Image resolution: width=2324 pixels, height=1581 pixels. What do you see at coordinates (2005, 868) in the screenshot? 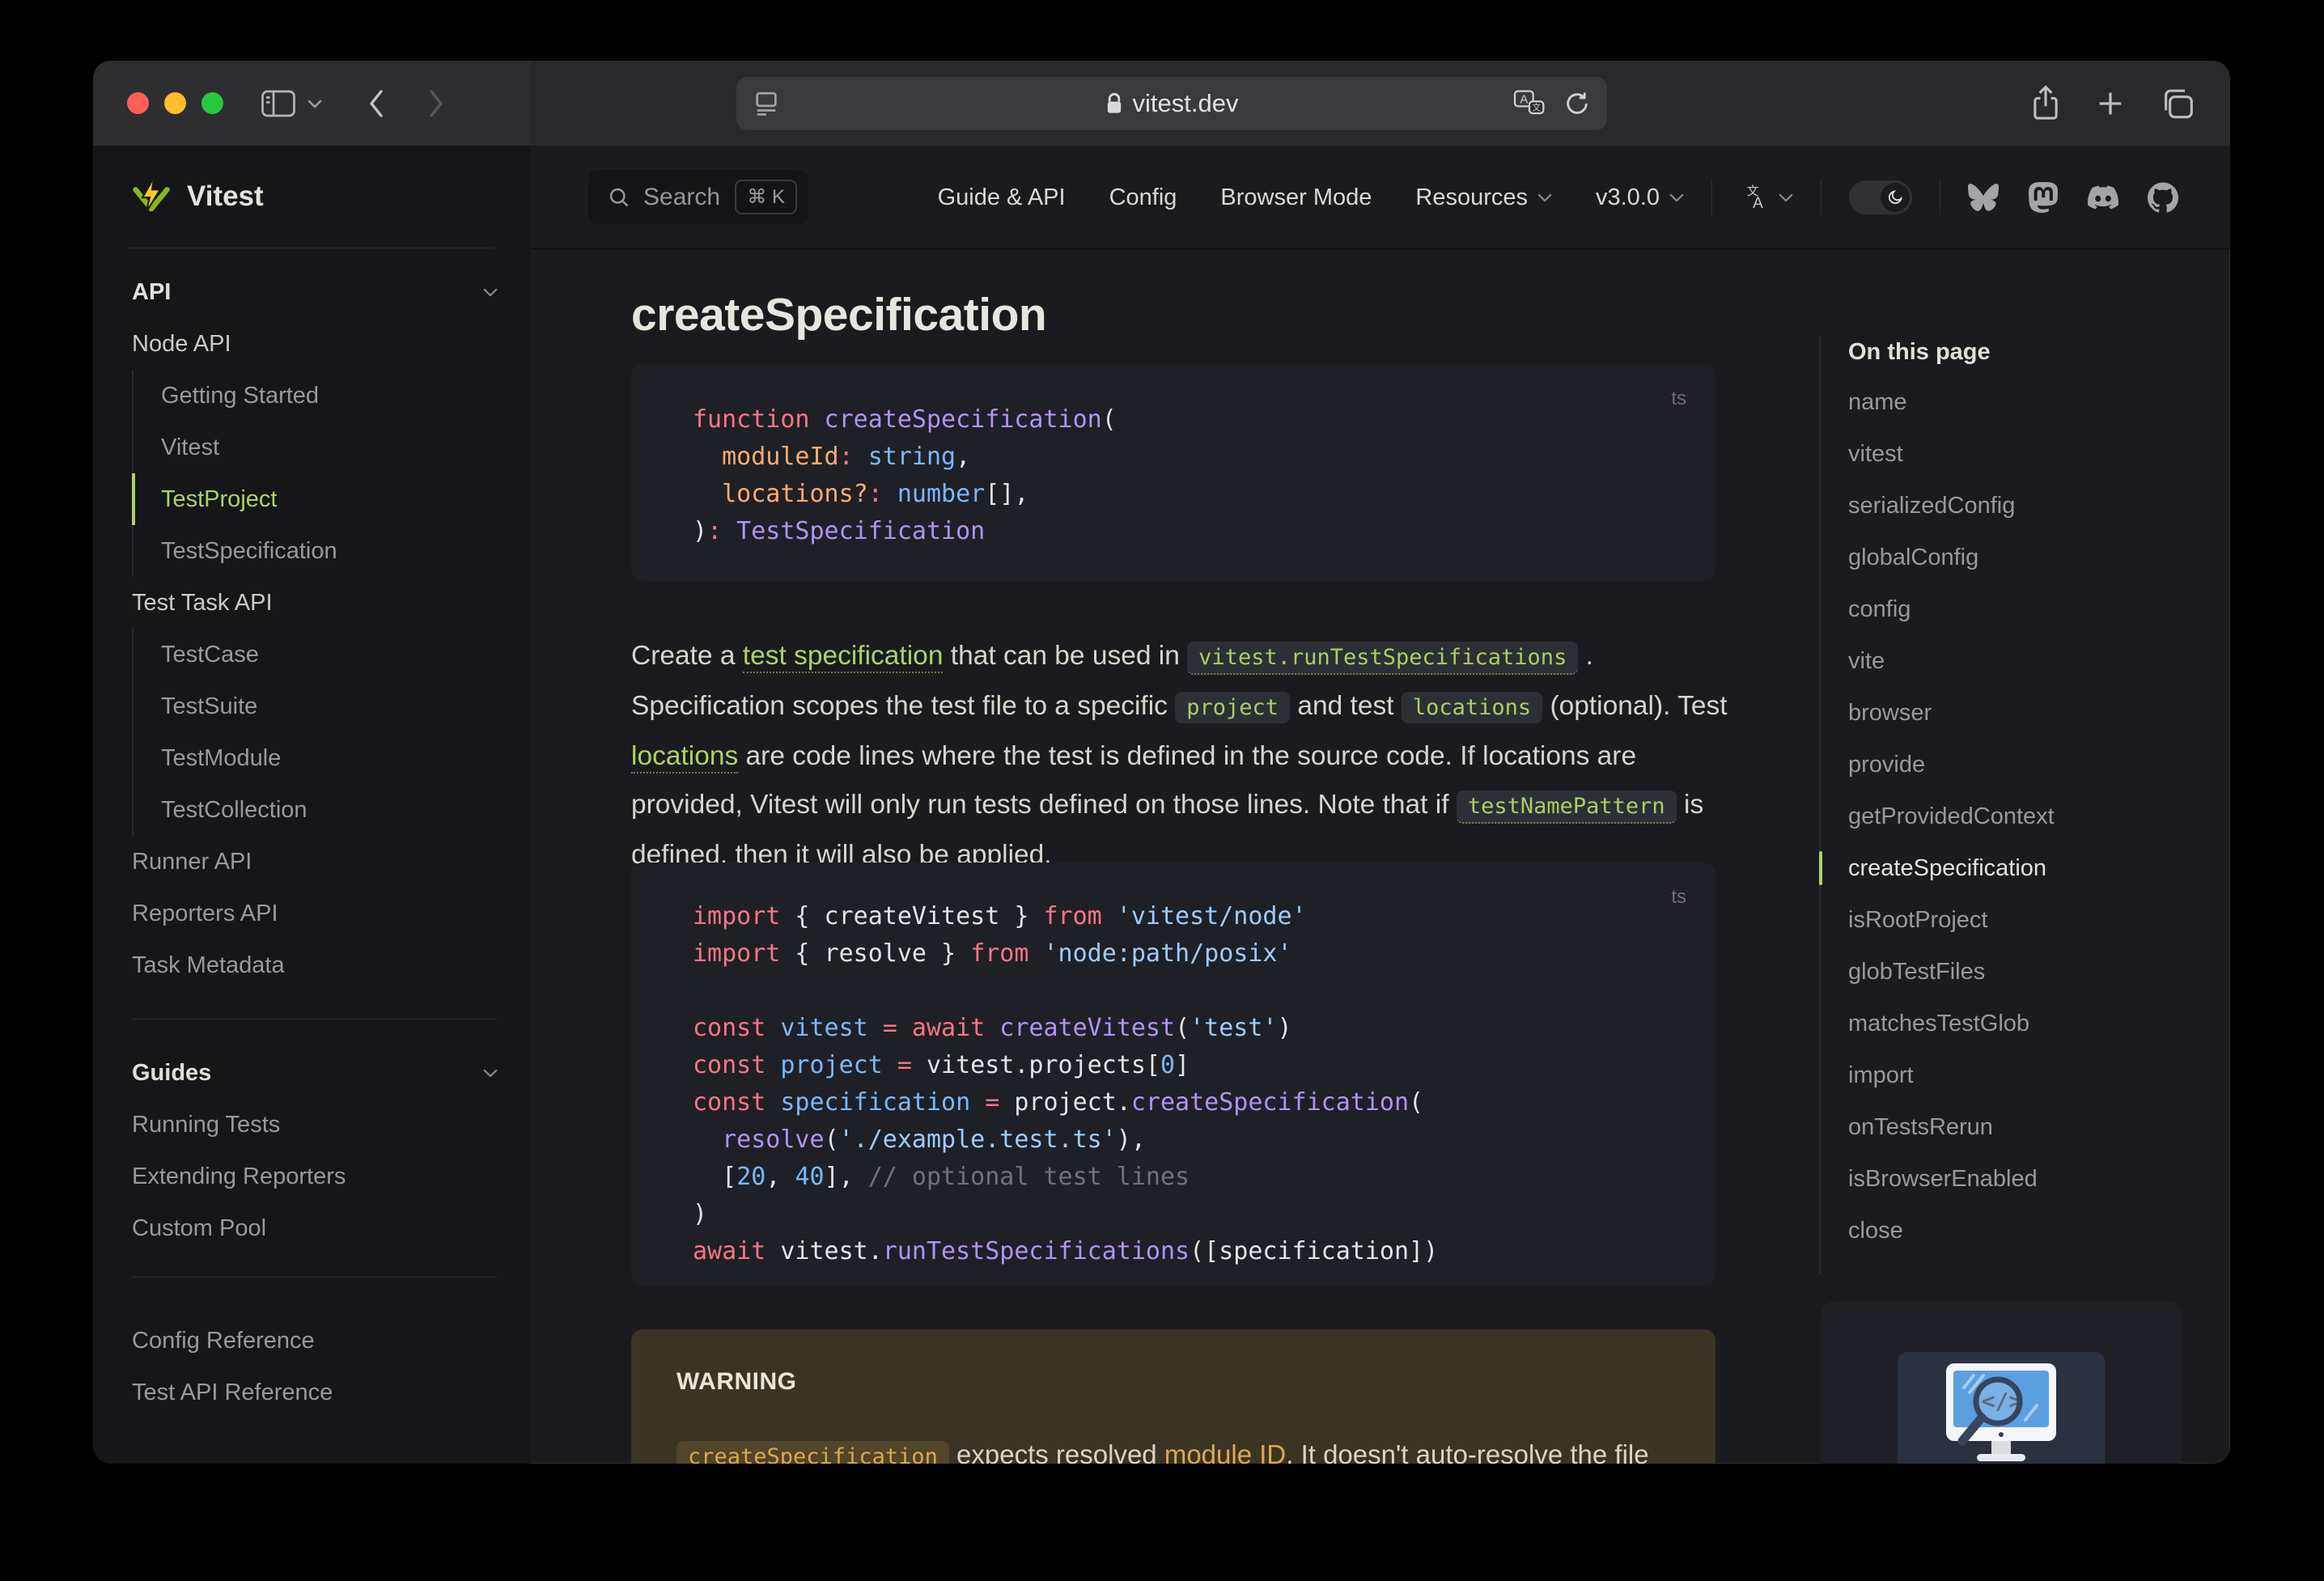
I see `outline-item-createspecification: createSpecification` at bounding box center [2005, 868].